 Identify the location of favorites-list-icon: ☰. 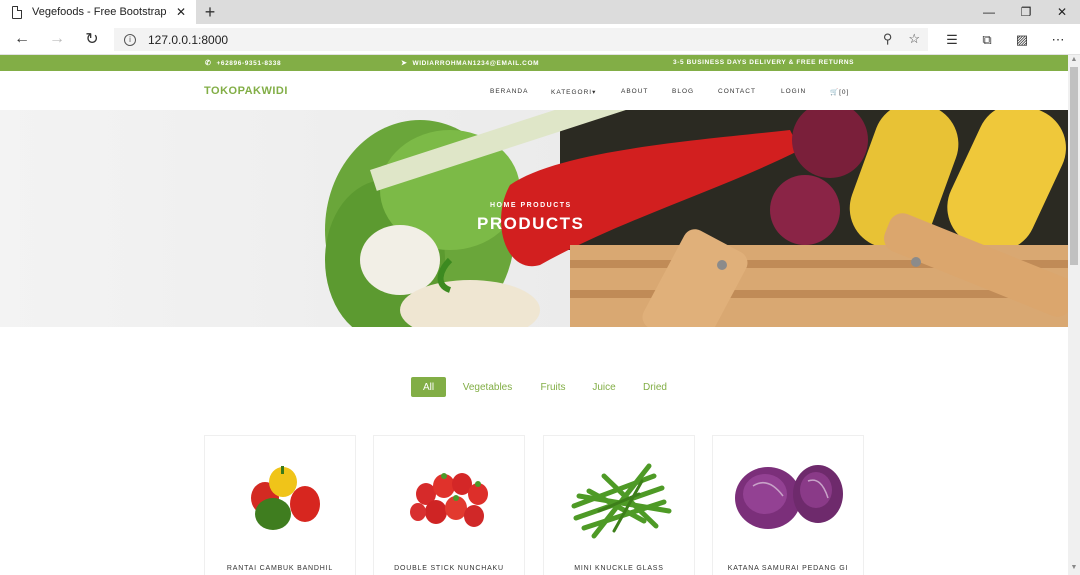
(952, 40).